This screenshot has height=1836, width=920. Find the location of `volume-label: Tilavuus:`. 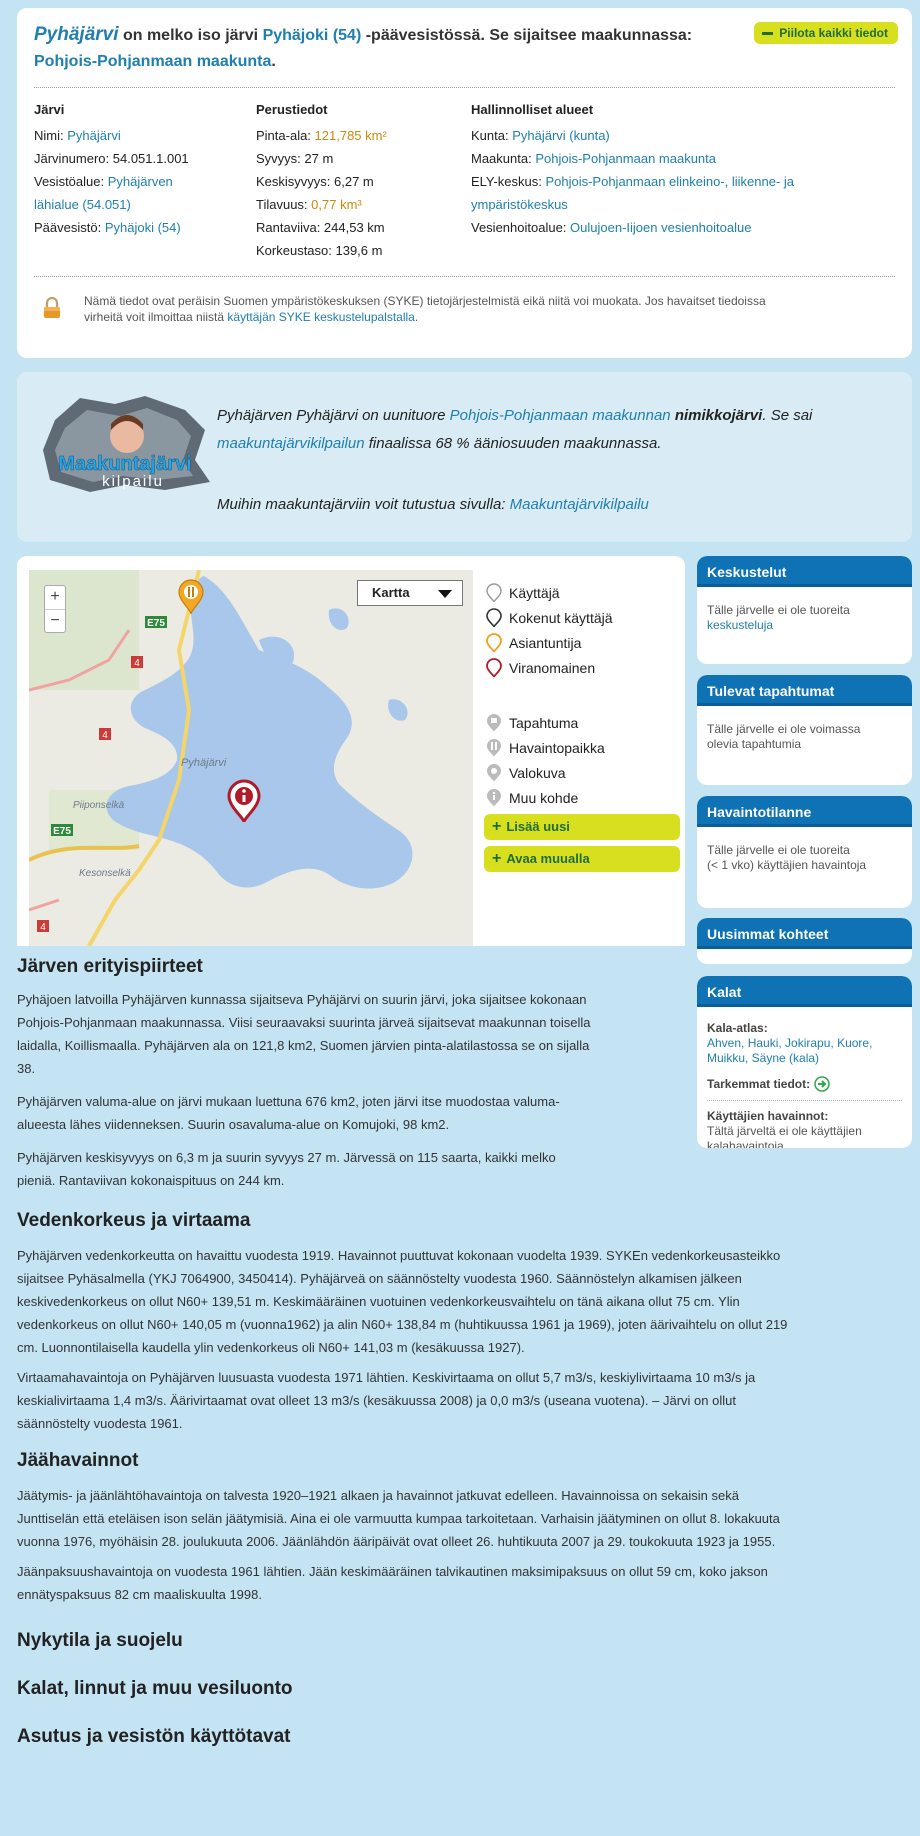

volume-label: Tilavuus: is located at coordinates (282, 204).